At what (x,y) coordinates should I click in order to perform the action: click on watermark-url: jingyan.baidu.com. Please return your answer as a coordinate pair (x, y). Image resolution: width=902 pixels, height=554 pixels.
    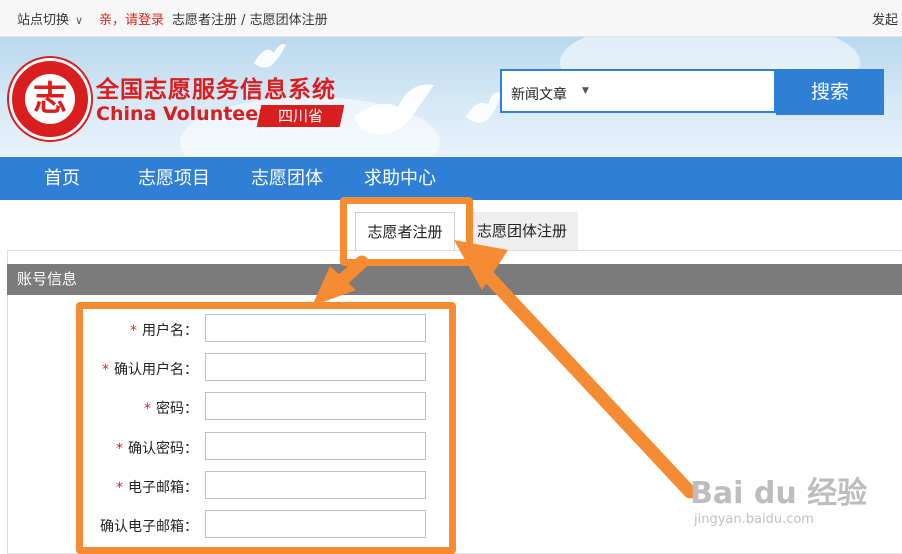
    Looking at the image, I should click on (754, 519).